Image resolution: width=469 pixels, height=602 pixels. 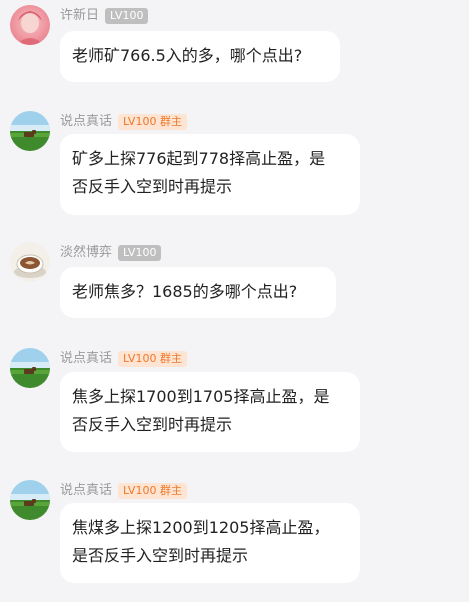 I want to click on sender-meta: 淡然博弈 LV100, so click(x=111, y=253).